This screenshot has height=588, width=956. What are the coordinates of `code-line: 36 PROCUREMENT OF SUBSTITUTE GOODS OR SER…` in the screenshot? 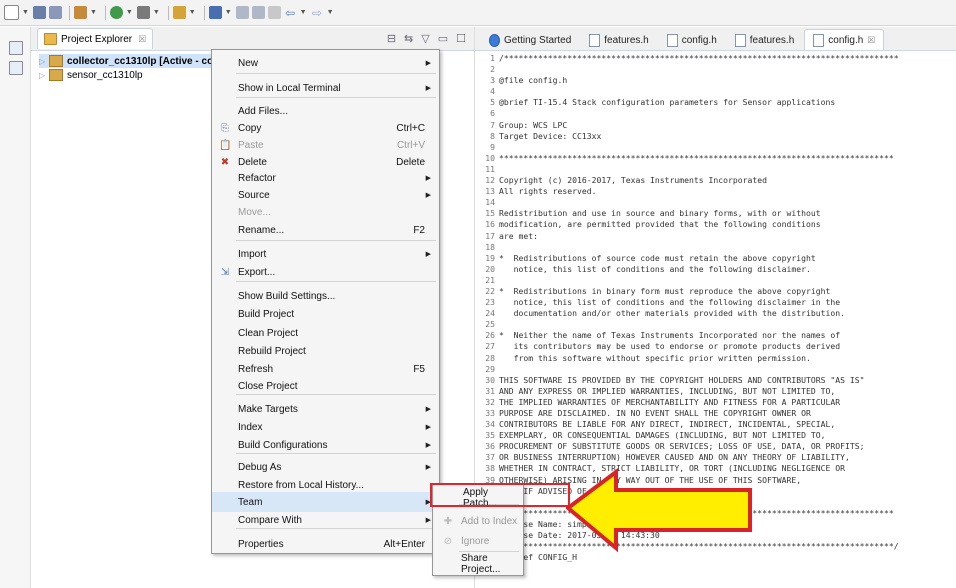 It's located at (715, 446).